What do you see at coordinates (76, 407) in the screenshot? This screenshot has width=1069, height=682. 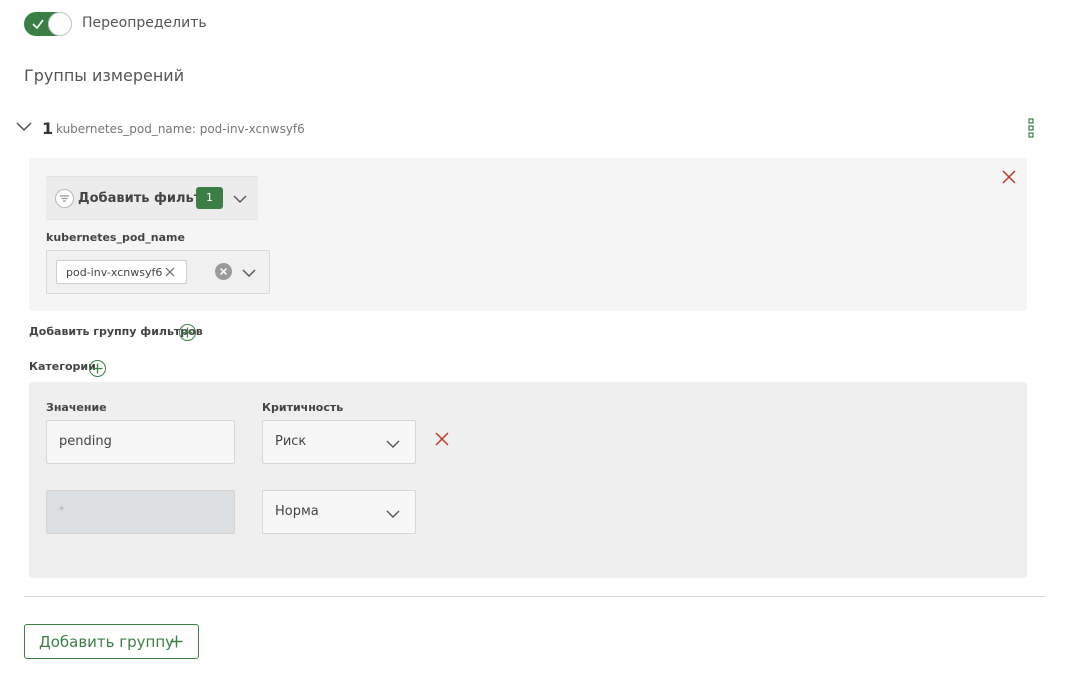 I see `value-header: Значение` at bounding box center [76, 407].